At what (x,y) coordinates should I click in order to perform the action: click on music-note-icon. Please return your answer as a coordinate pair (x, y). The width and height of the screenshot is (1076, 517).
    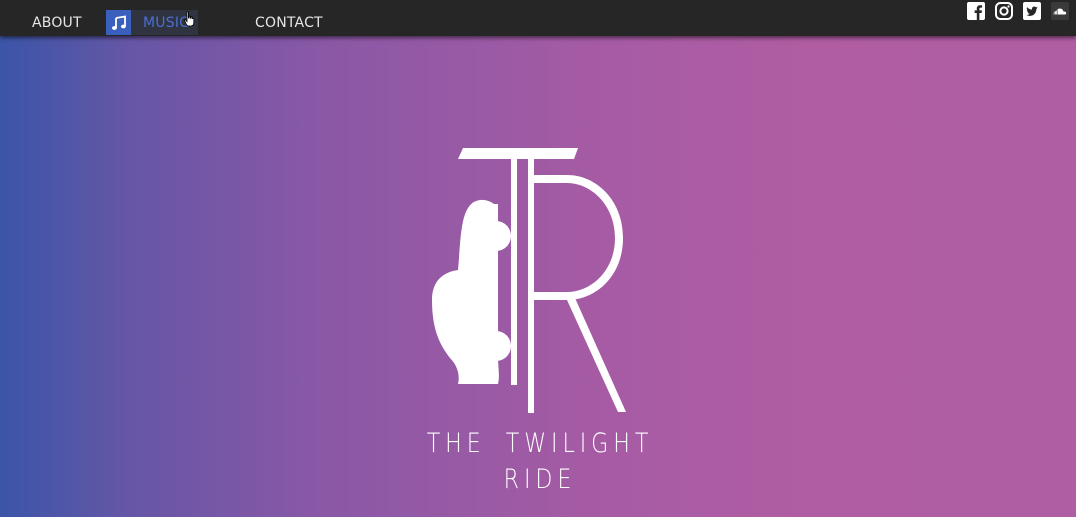
    Looking at the image, I should click on (118, 22).